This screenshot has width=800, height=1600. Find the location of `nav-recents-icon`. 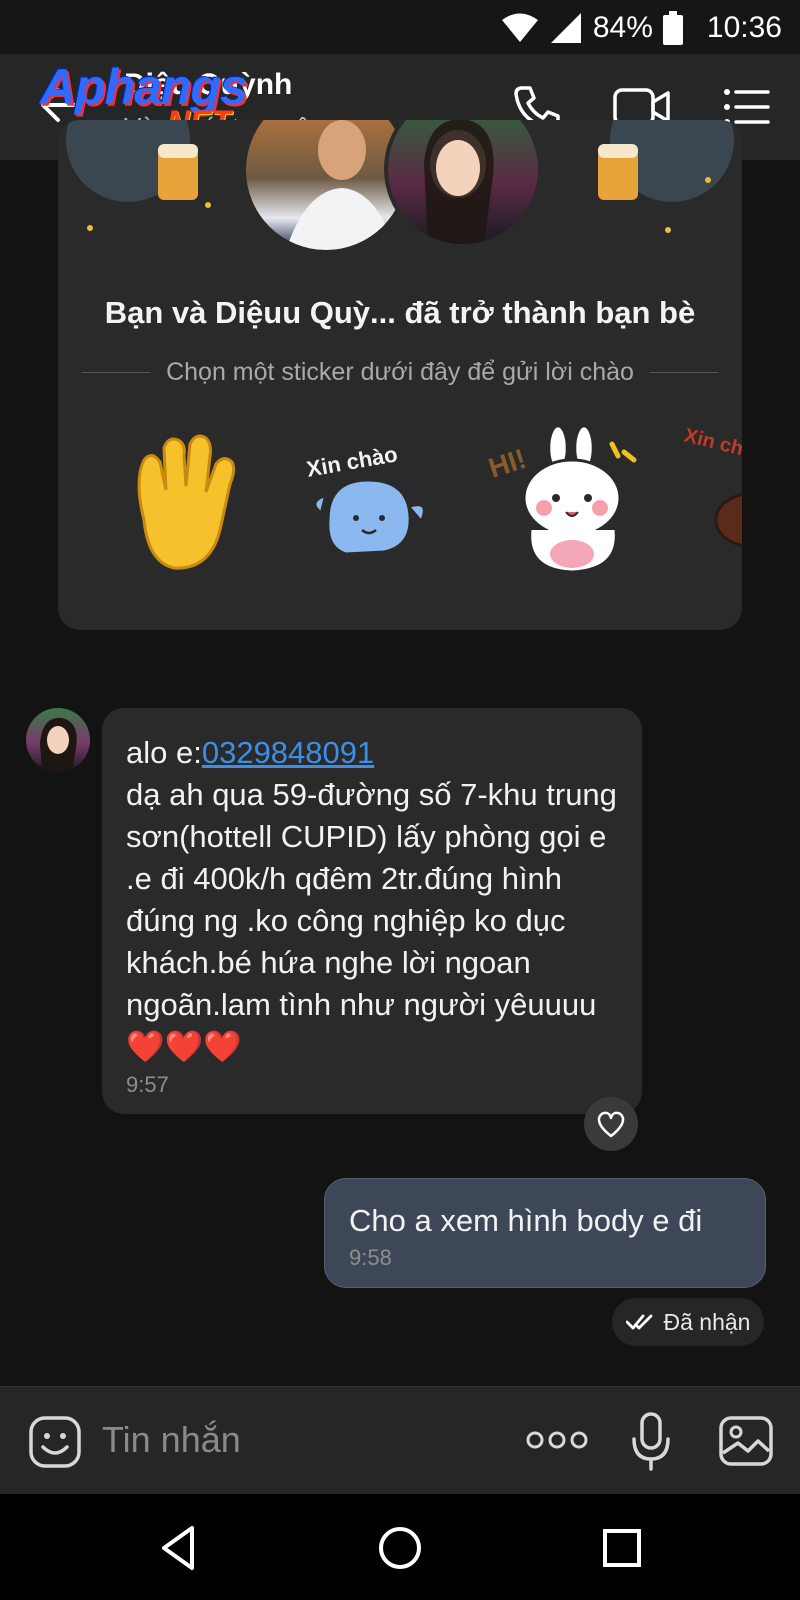

nav-recents-icon is located at coordinates (622, 1548).